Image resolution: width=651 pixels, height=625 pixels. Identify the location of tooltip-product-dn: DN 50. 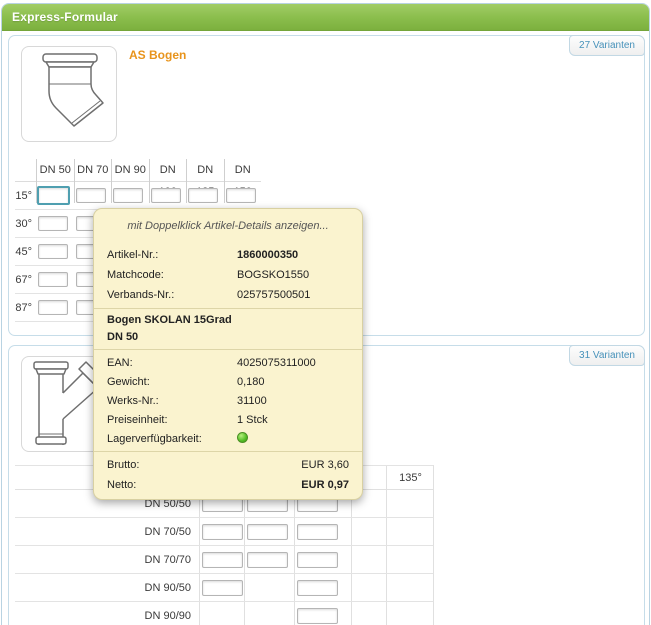
(123, 337).